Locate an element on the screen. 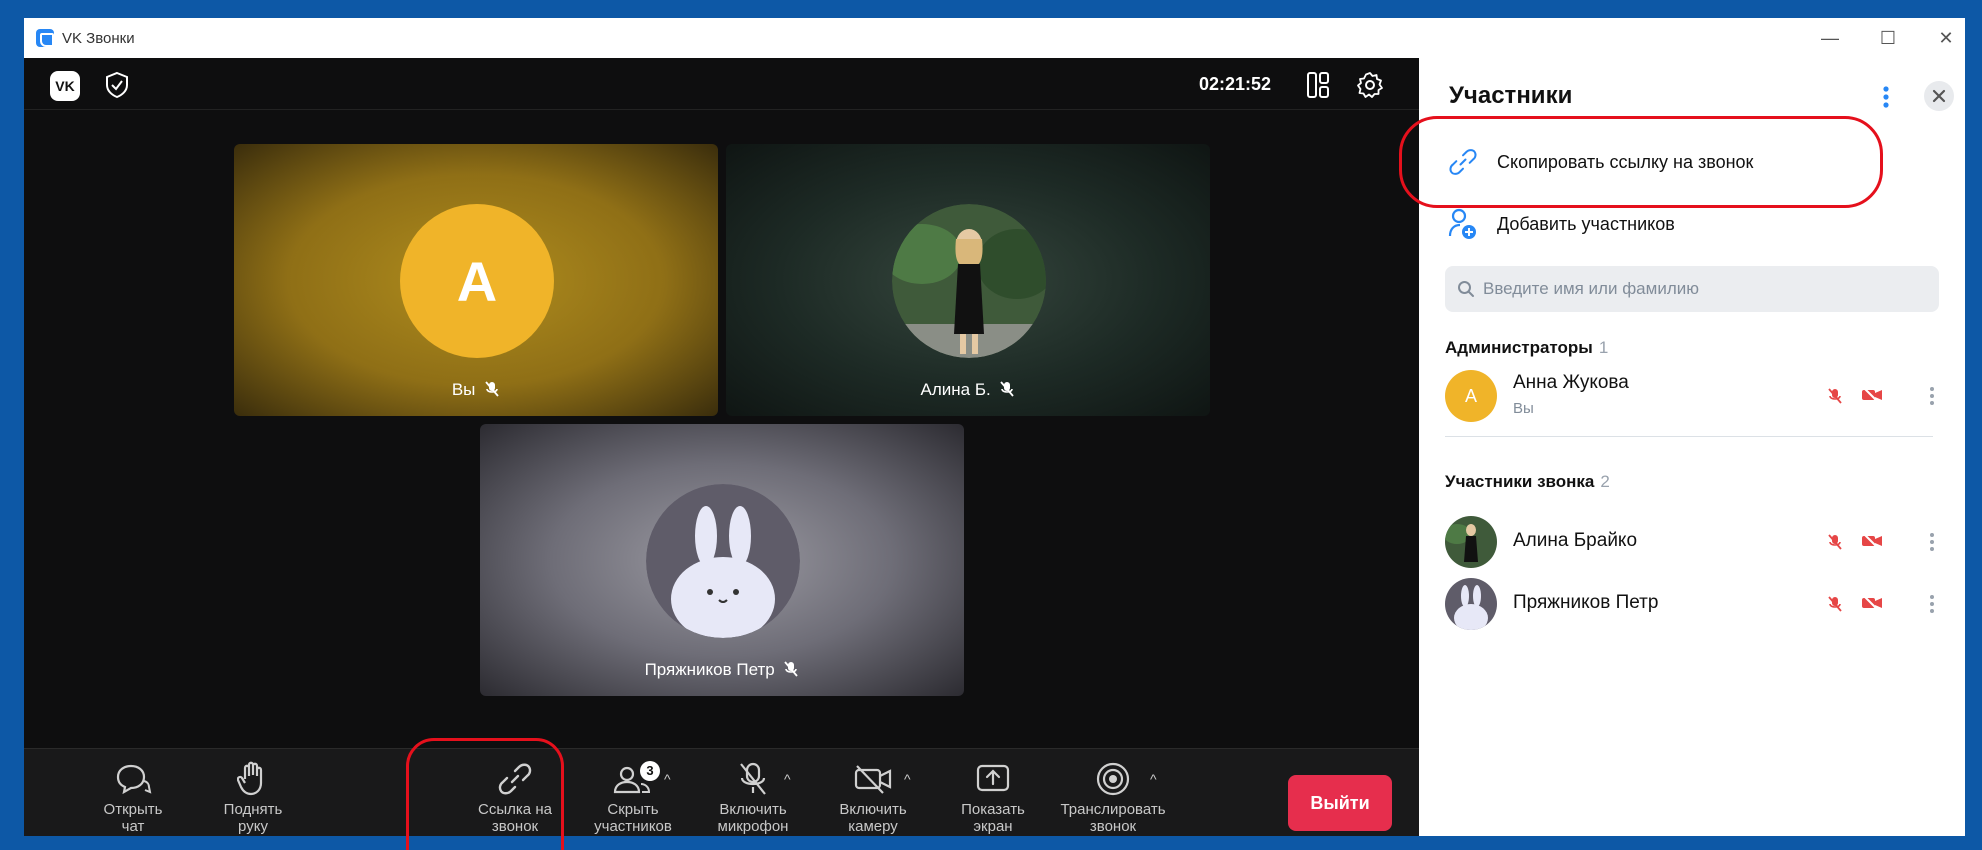 This screenshot has width=1982, height=850. participants-count-badge: 3 is located at coordinates (650, 771).